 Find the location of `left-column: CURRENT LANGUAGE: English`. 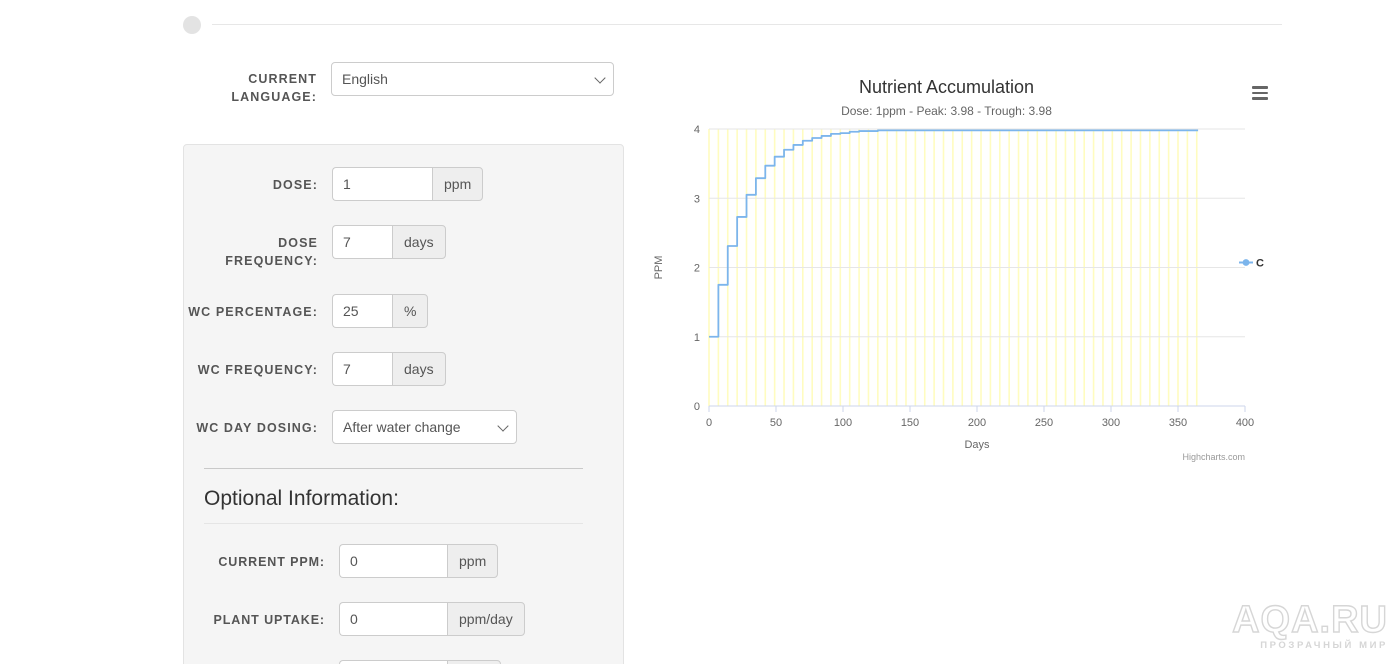

left-column: CURRENT LANGUAGE: English is located at coordinates (403, 88).